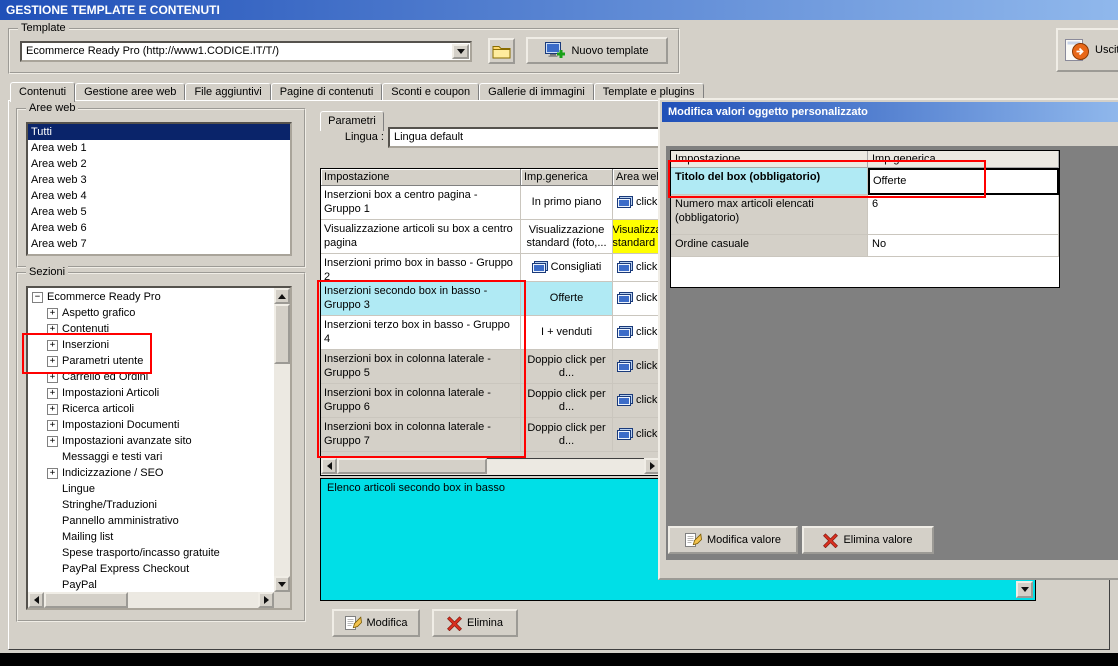 This screenshot has width=1118, height=666. Describe the element at coordinates (110, 393) in the screenshot. I see `tree-item-label: Impostazioni Articoli` at that location.